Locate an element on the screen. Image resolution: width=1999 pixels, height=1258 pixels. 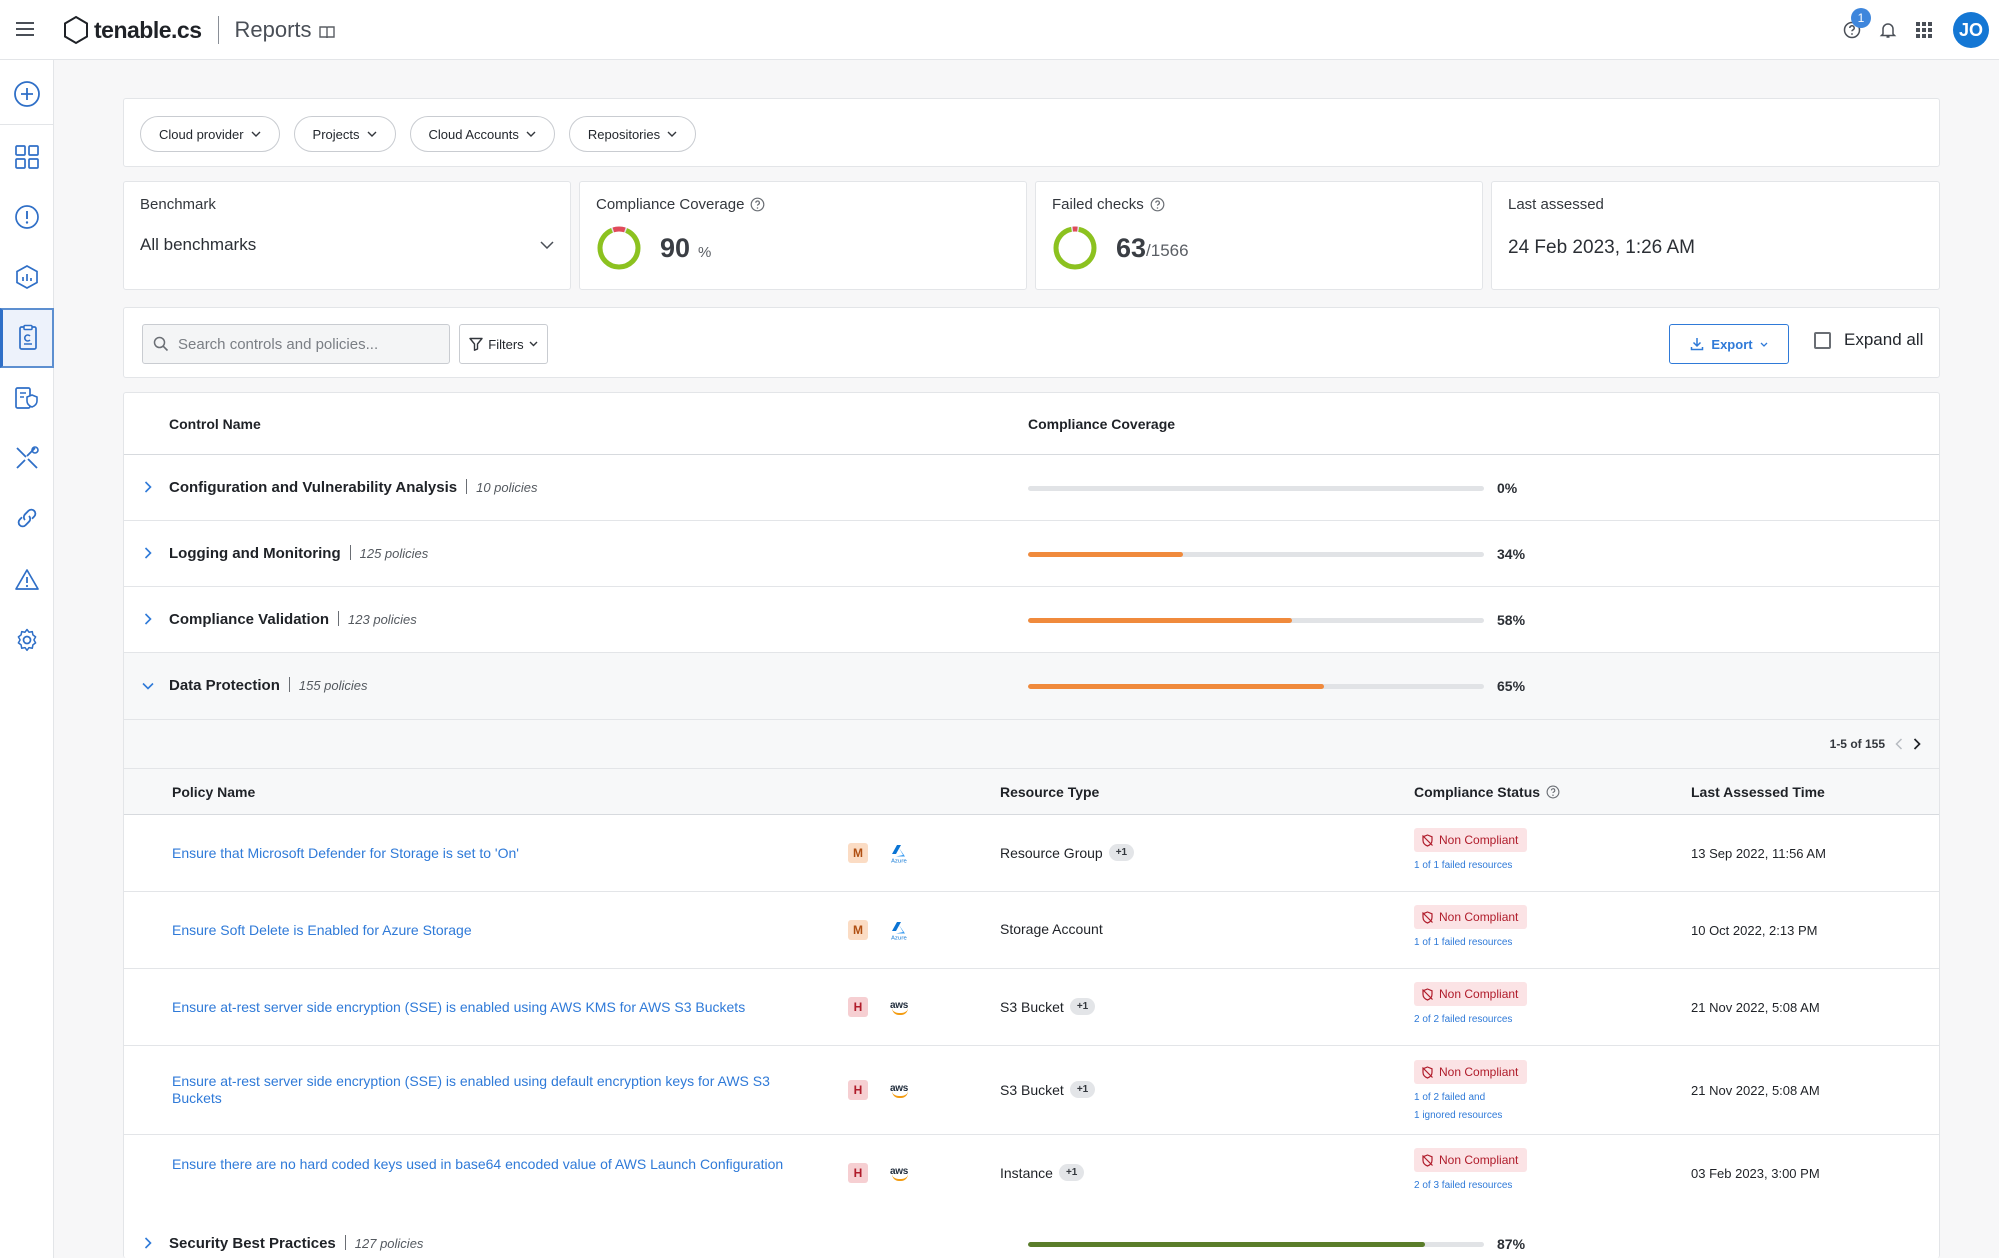
add-circle-icon is located at coordinates (27, 94).